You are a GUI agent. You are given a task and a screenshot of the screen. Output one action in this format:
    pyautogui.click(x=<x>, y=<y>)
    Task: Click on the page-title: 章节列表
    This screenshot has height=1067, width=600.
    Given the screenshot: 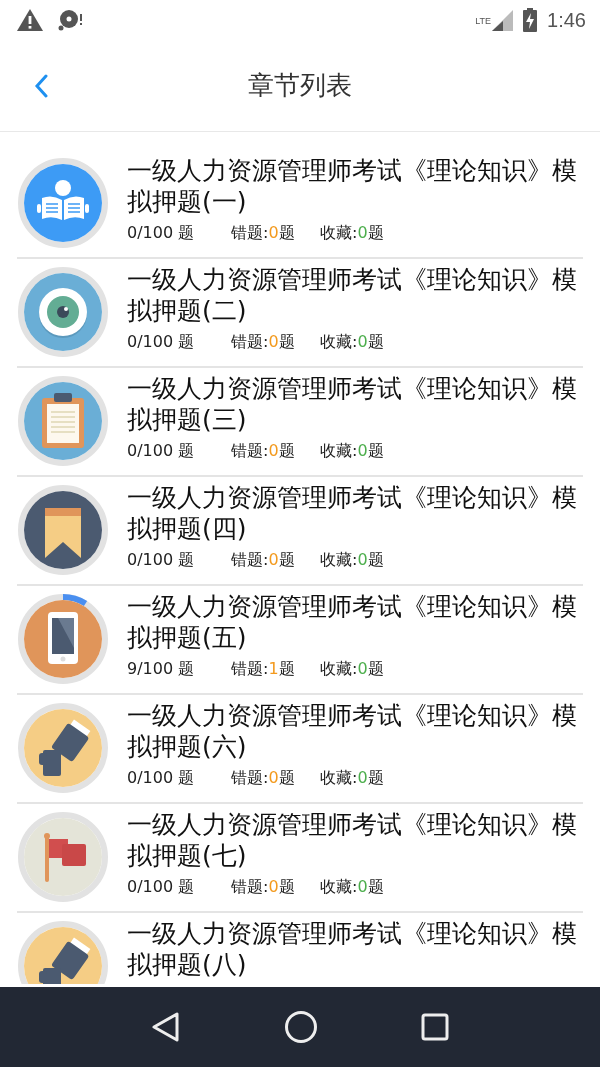 What is the action you would take?
    pyautogui.click(x=300, y=85)
    